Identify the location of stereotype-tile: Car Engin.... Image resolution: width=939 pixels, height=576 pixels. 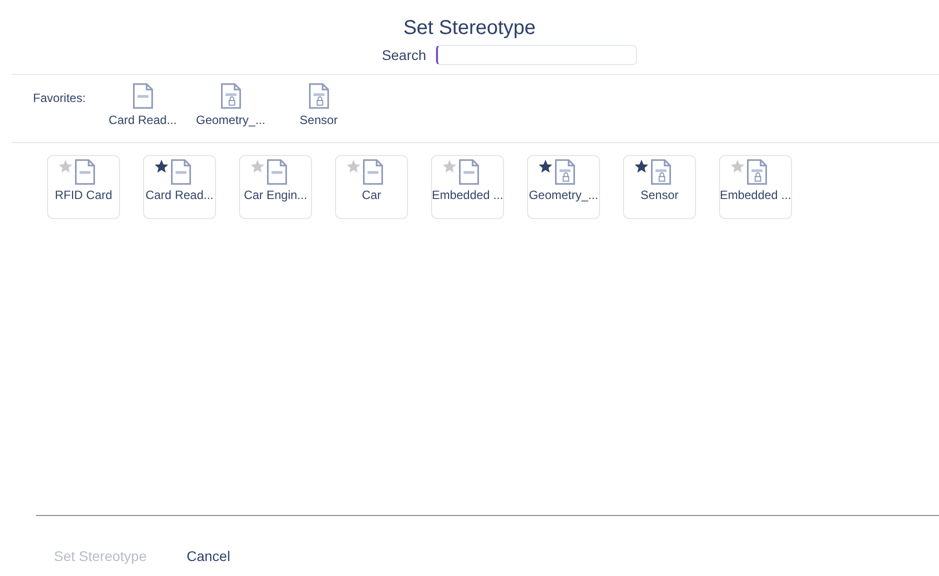
(275, 187).